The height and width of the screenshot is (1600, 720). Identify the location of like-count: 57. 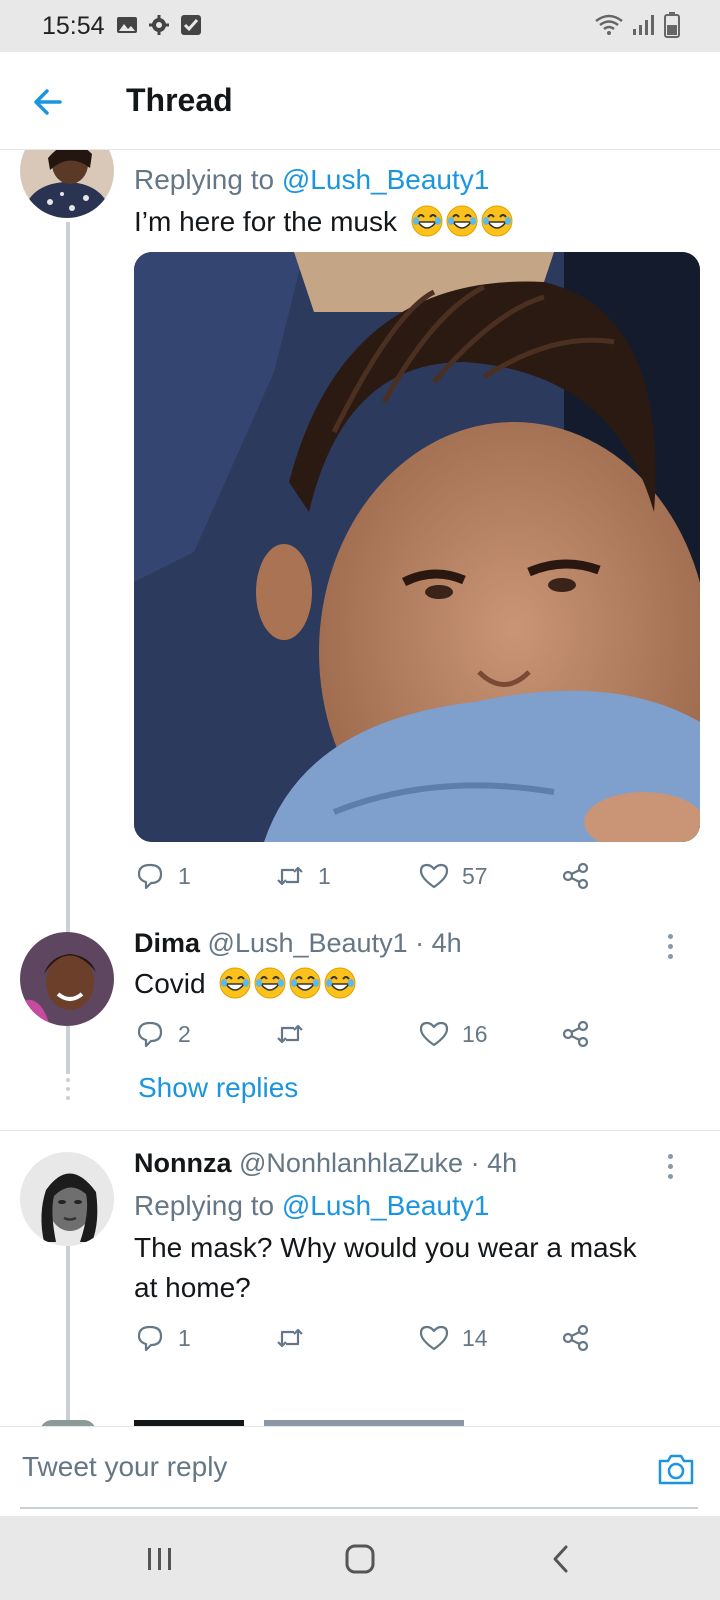
(475, 875).